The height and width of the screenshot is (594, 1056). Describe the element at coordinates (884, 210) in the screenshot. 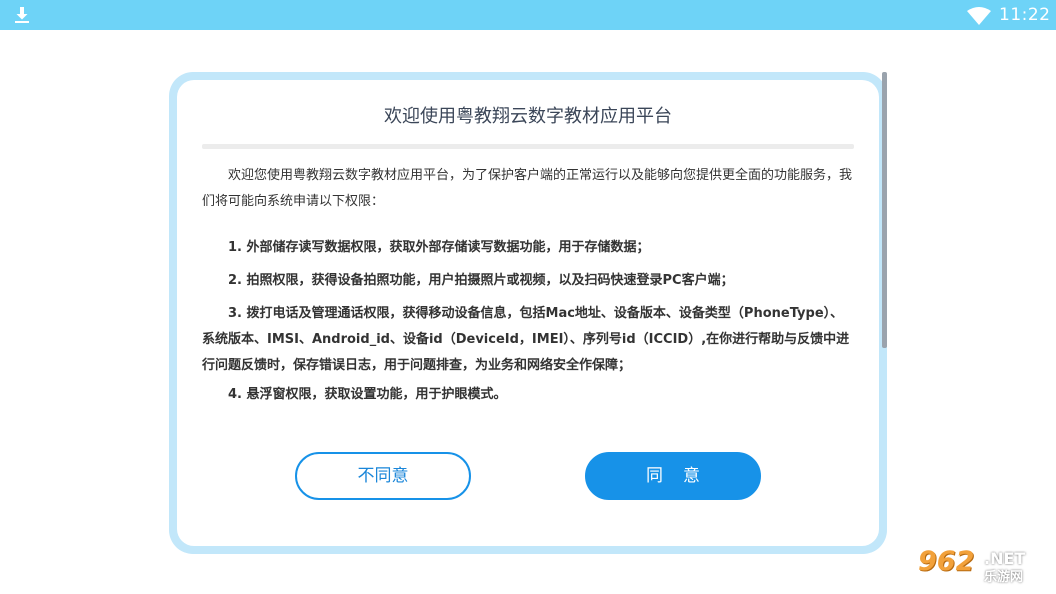

I see `scrollbar` at that location.